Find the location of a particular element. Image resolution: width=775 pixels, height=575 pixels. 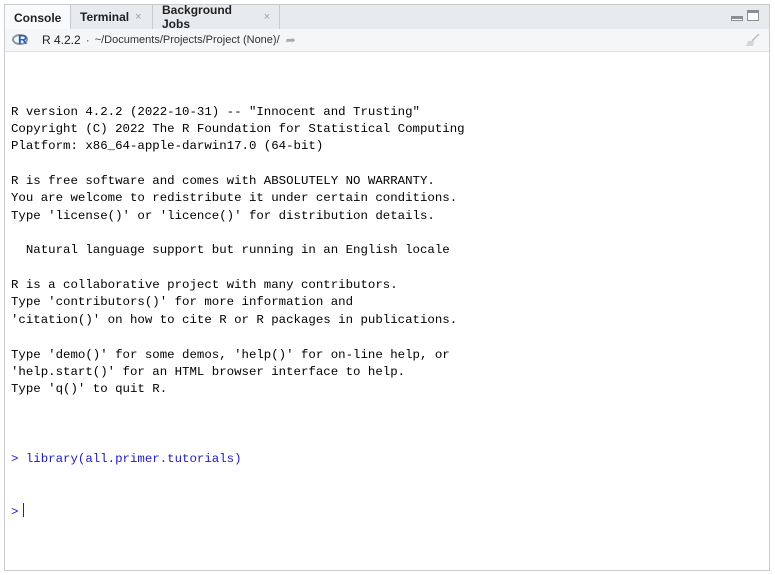

tab-console: Console is located at coordinates (38, 17).